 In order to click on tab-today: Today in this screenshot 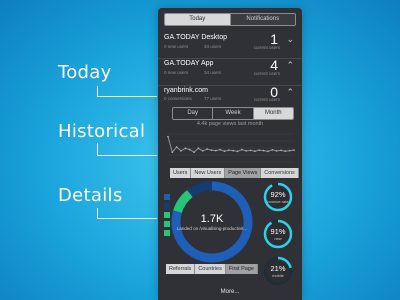, I will do `click(198, 19)`.